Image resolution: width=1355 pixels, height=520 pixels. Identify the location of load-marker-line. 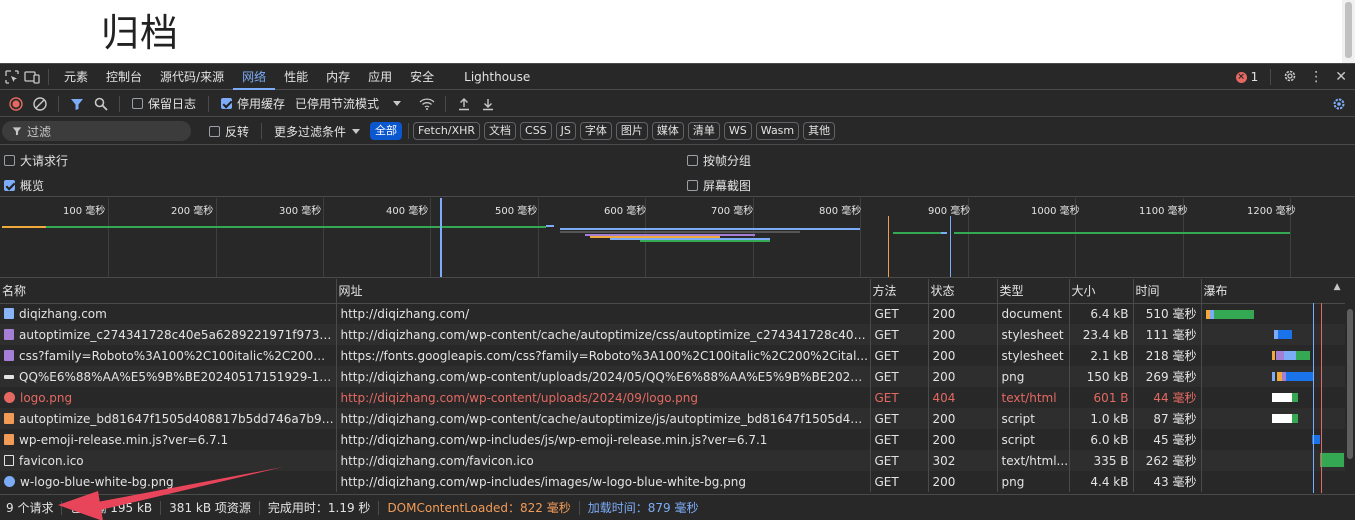
(950, 246).